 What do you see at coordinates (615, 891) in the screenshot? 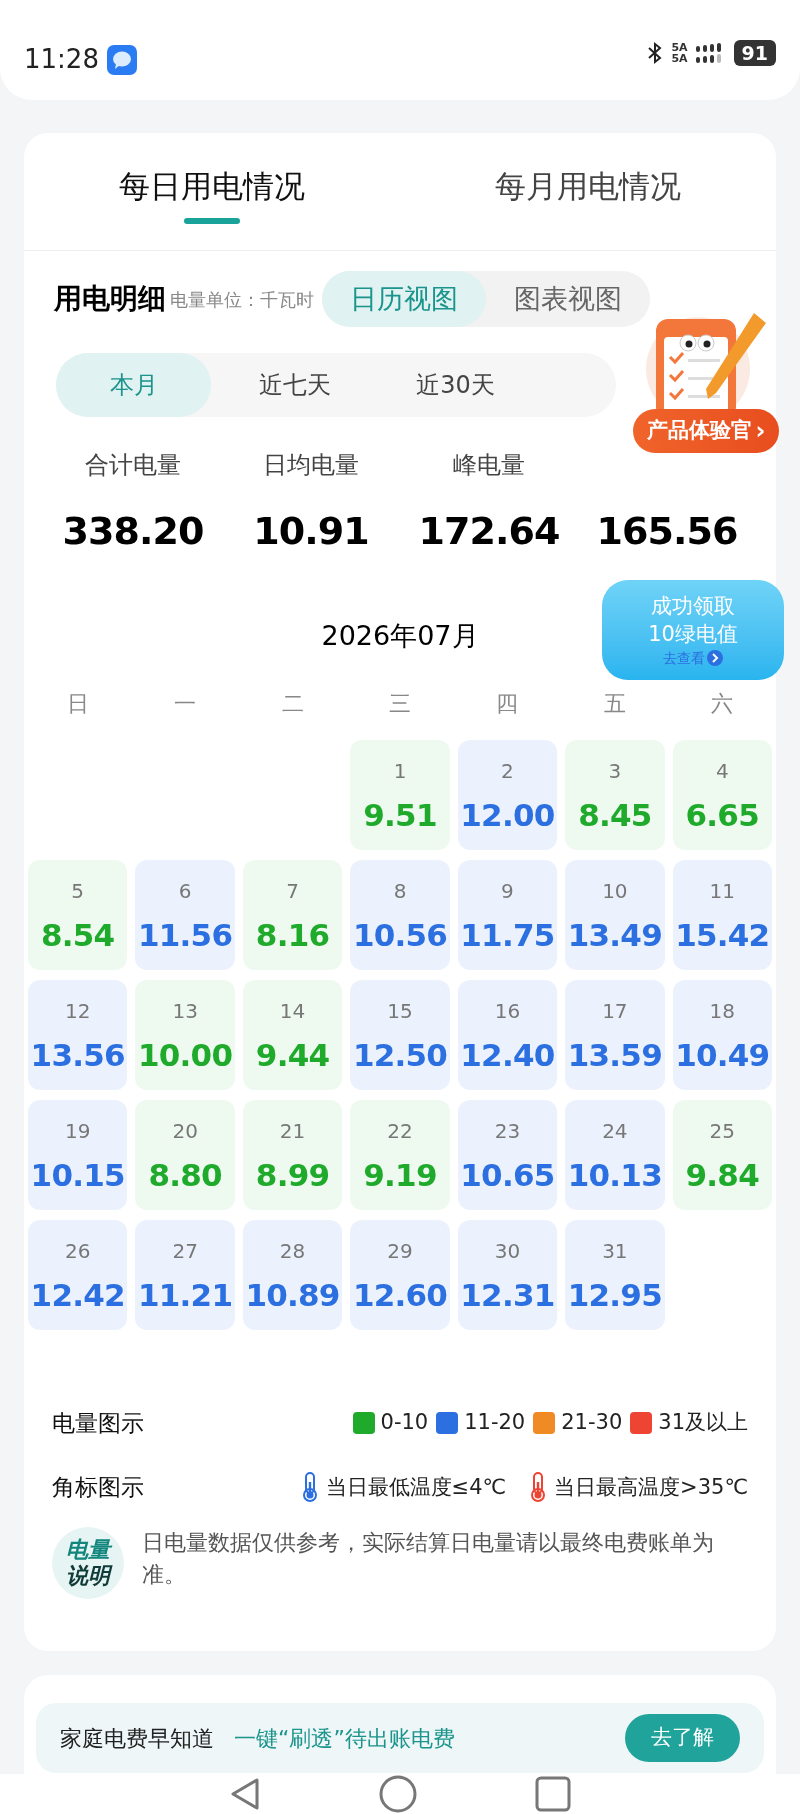
I see `day-number: 10` at bounding box center [615, 891].